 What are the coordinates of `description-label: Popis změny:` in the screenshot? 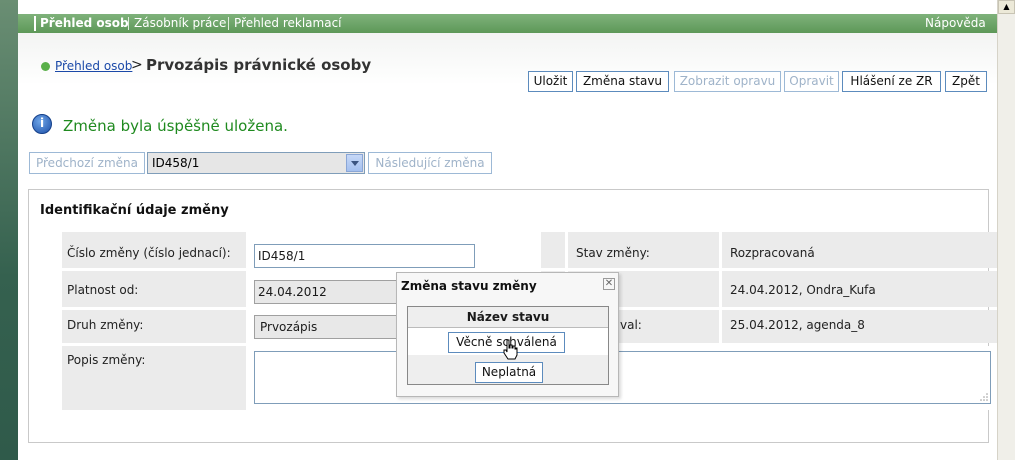 It's located at (106, 360).